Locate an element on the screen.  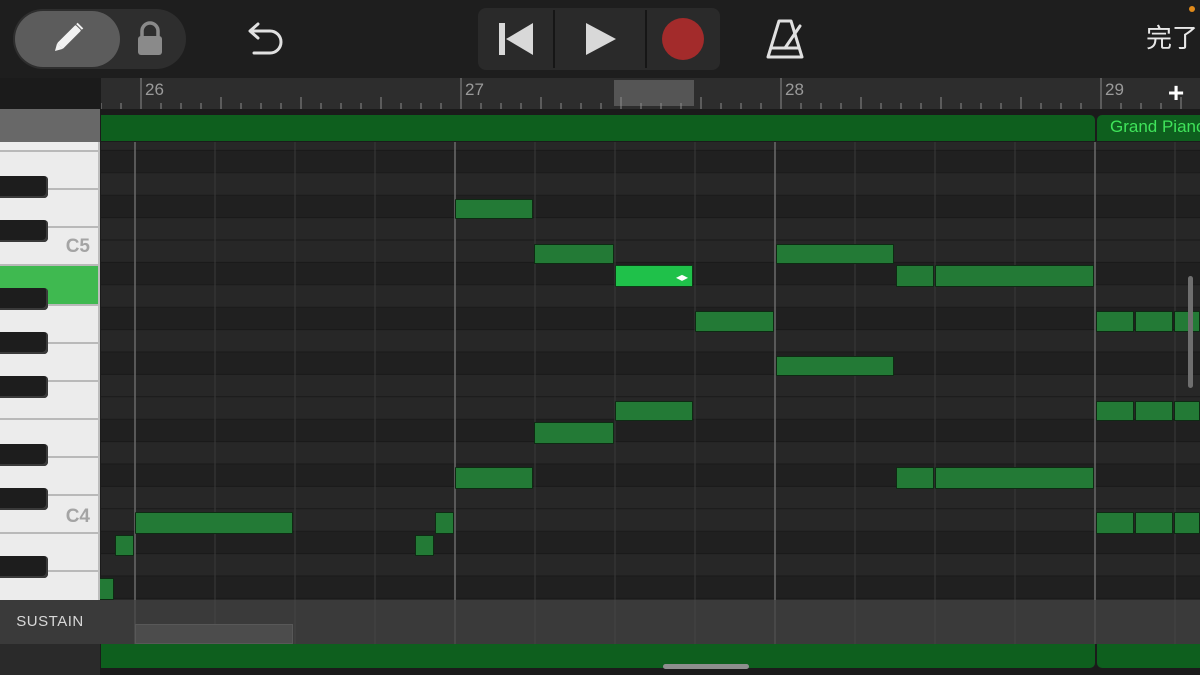
sustain-label: SUSTAIN is located at coordinates (50, 622).